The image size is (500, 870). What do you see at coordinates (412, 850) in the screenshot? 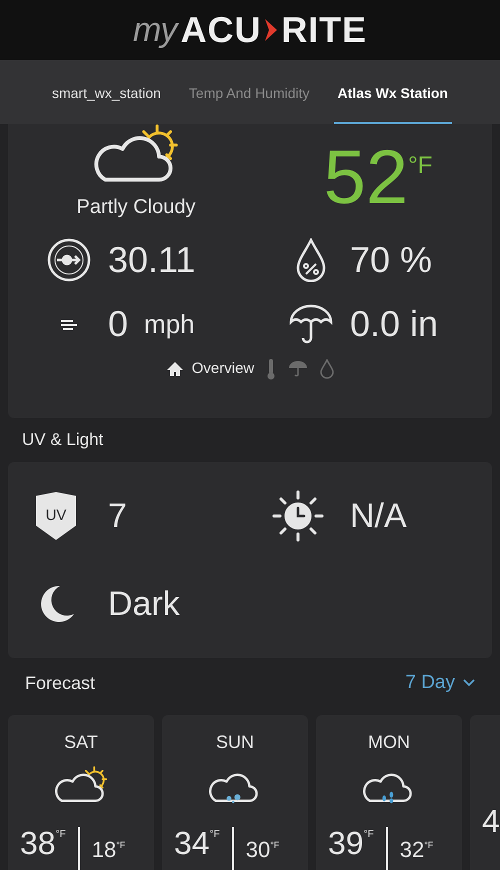
I see `low-temperature: 32` at bounding box center [412, 850].